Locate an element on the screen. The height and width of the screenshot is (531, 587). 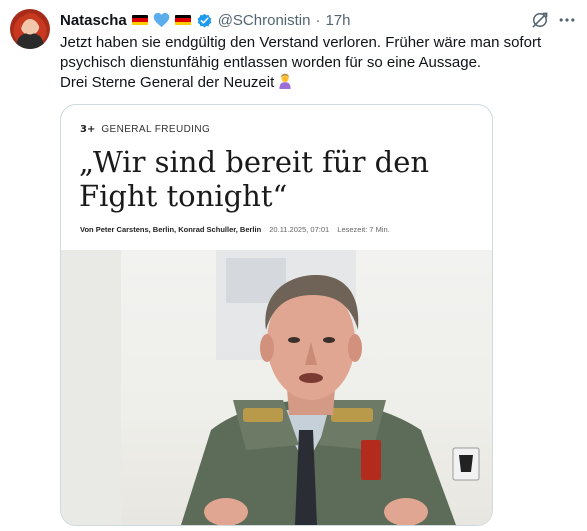
woman-facepalming-emoji is located at coordinates (285, 81).